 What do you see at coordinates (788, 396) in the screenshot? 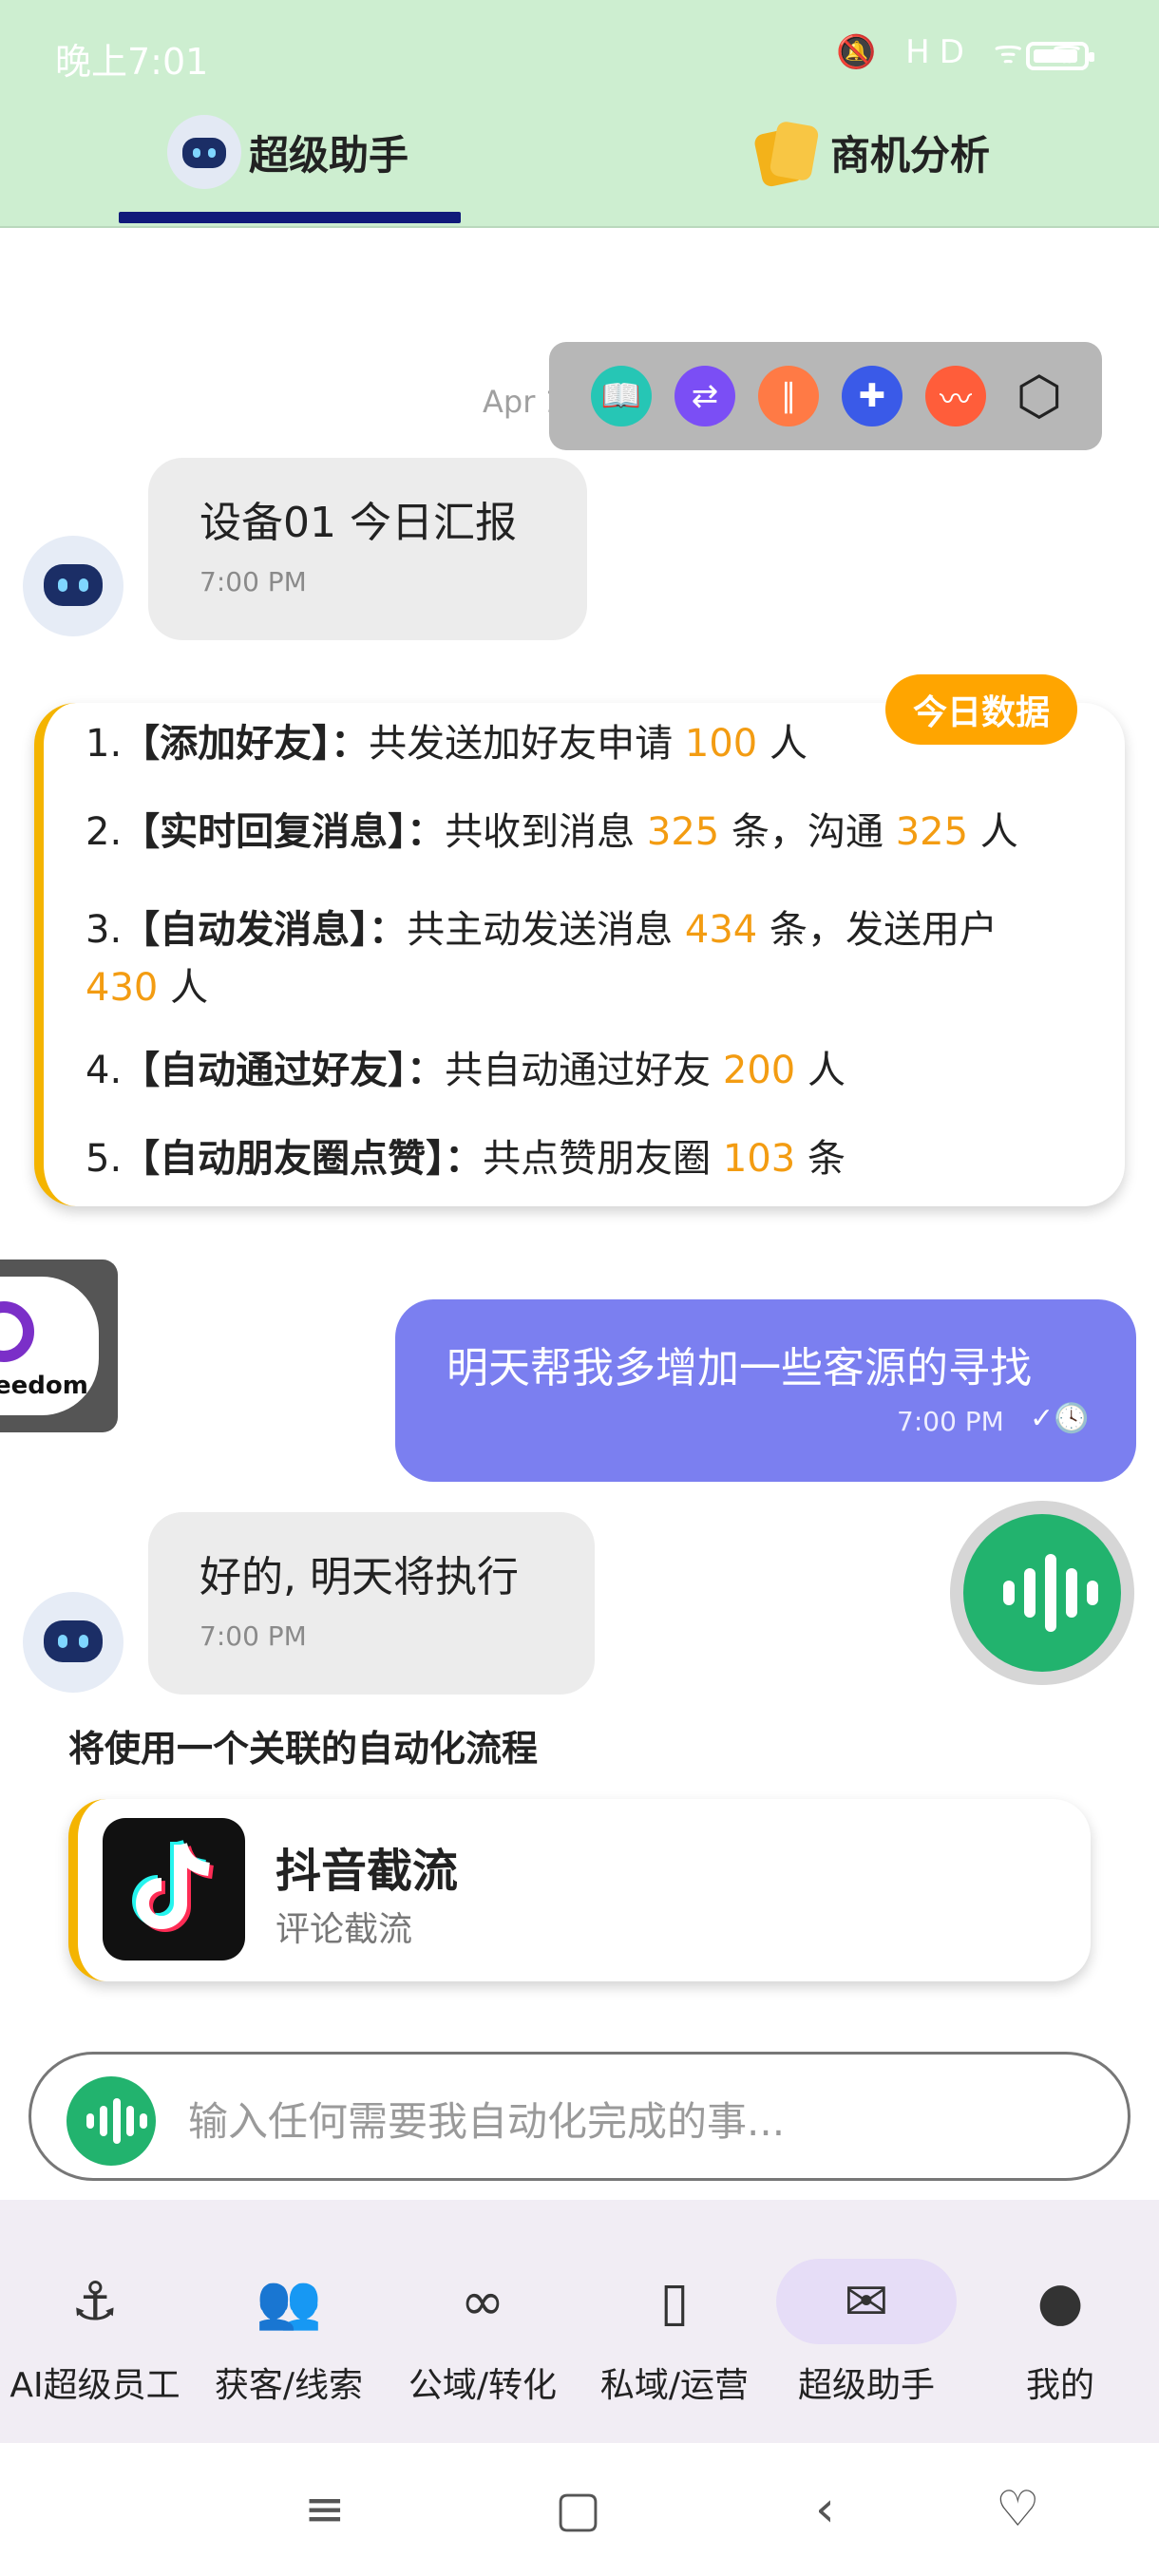
I see `audio-icon: ∥` at bounding box center [788, 396].